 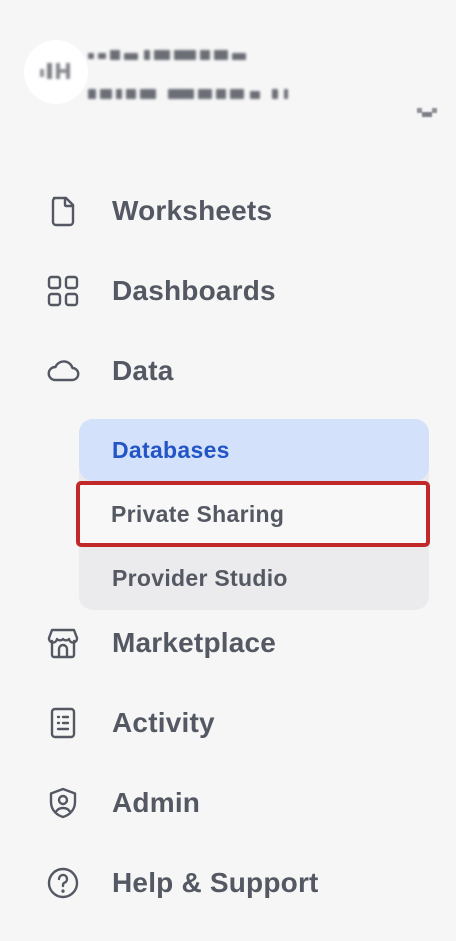 I want to click on subnav-label-databases: Databases, so click(x=171, y=449).